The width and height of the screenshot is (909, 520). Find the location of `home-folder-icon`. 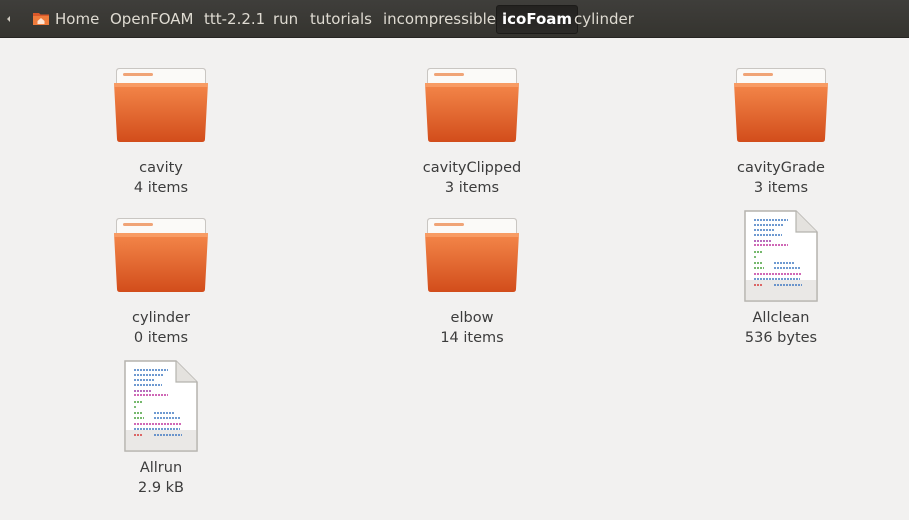

home-folder-icon is located at coordinates (41, 19).